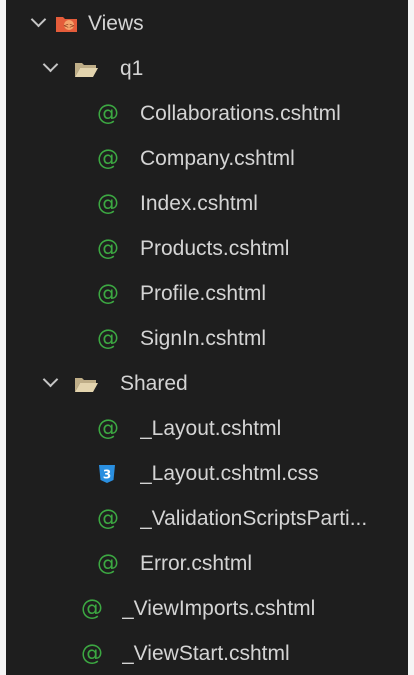 The image size is (414, 675). I want to click on css3-glyph: 3, so click(107, 475).